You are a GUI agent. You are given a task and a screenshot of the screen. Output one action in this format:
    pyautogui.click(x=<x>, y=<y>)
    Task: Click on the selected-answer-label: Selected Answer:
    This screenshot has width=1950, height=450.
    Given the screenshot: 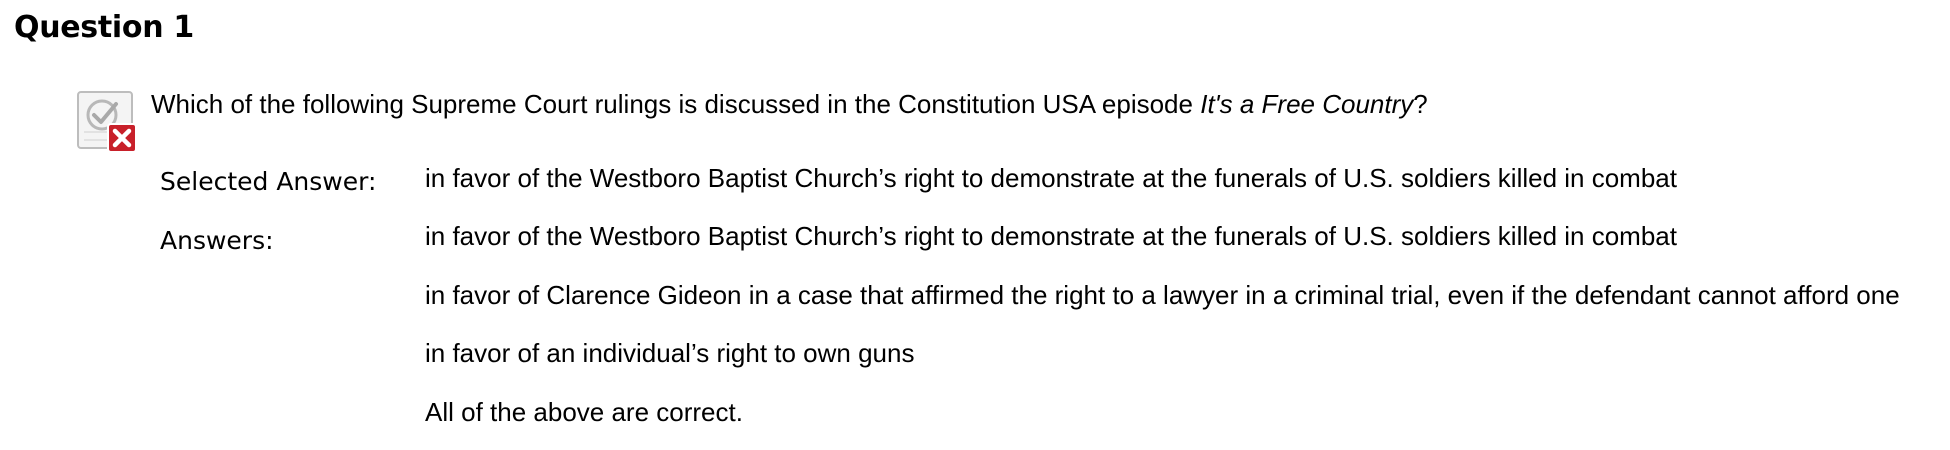 What is the action you would take?
    pyautogui.click(x=268, y=181)
    